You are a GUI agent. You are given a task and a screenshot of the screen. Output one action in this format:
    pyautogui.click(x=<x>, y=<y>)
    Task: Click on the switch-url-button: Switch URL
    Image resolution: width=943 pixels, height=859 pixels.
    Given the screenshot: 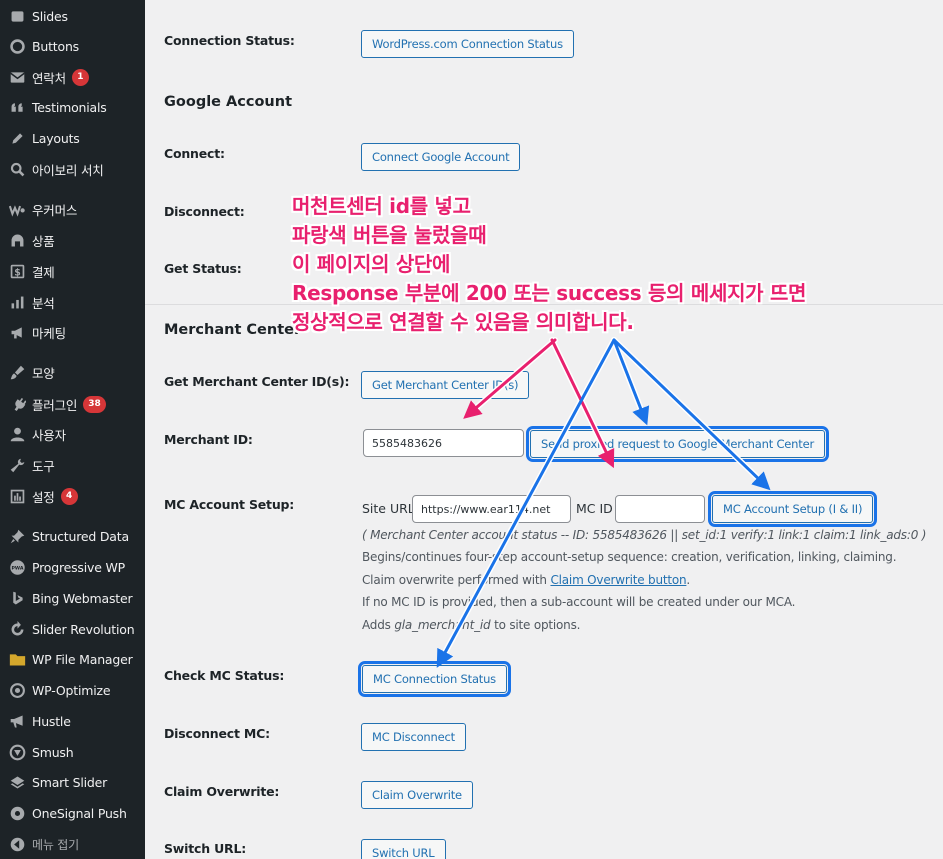 What is the action you would take?
    pyautogui.click(x=403, y=849)
    